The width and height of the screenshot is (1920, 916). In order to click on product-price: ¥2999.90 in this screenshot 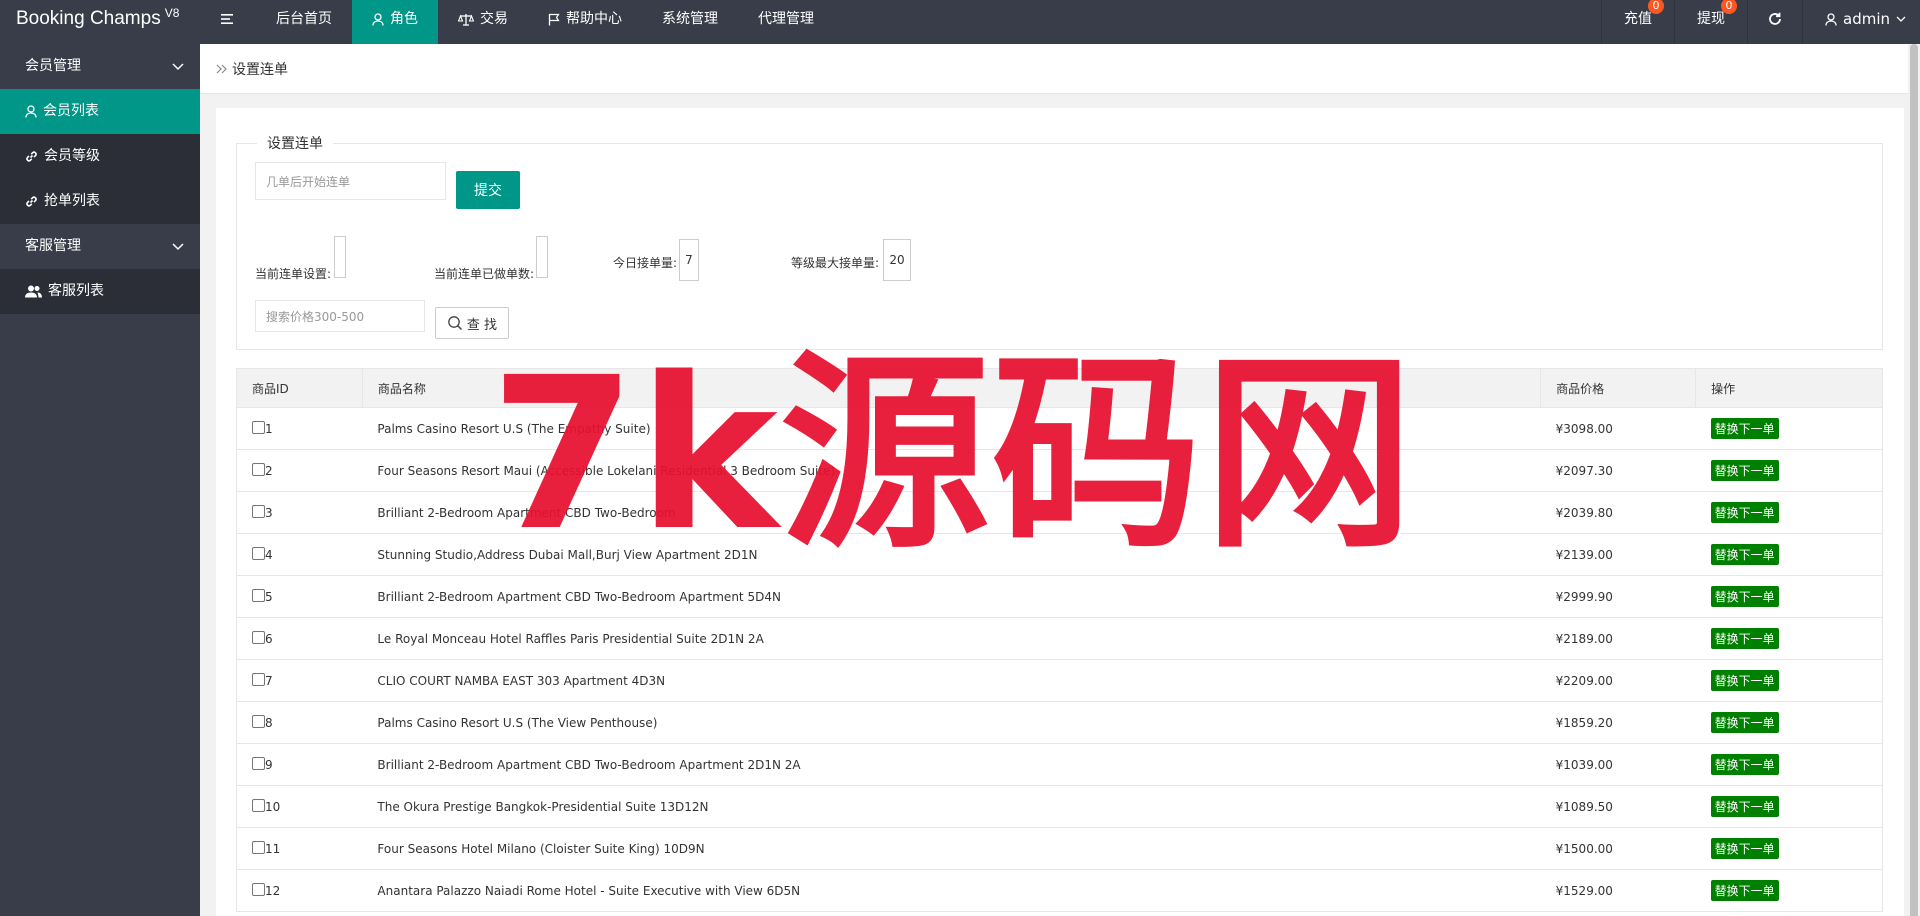, I will do `click(1618, 596)`.